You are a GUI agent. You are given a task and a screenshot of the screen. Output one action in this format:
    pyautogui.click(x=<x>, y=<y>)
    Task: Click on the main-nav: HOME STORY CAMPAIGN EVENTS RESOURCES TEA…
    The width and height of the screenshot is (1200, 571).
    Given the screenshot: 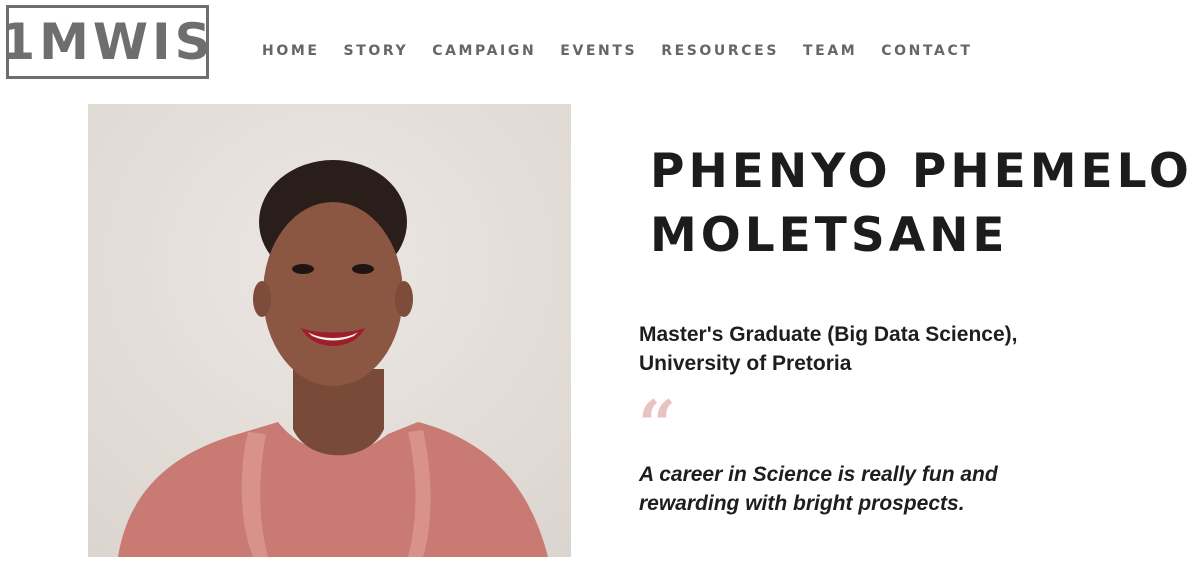 What is the action you would take?
    pyautogui.click(x=629, y=51)
    